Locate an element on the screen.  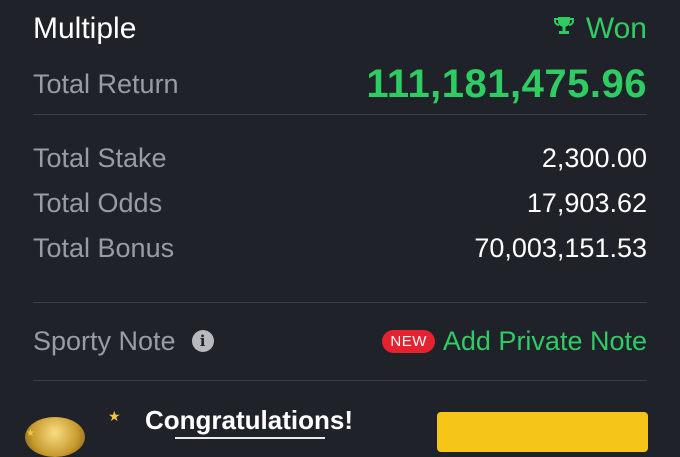
total-stake-label: Total Stake is located at coordinates (100, 157).